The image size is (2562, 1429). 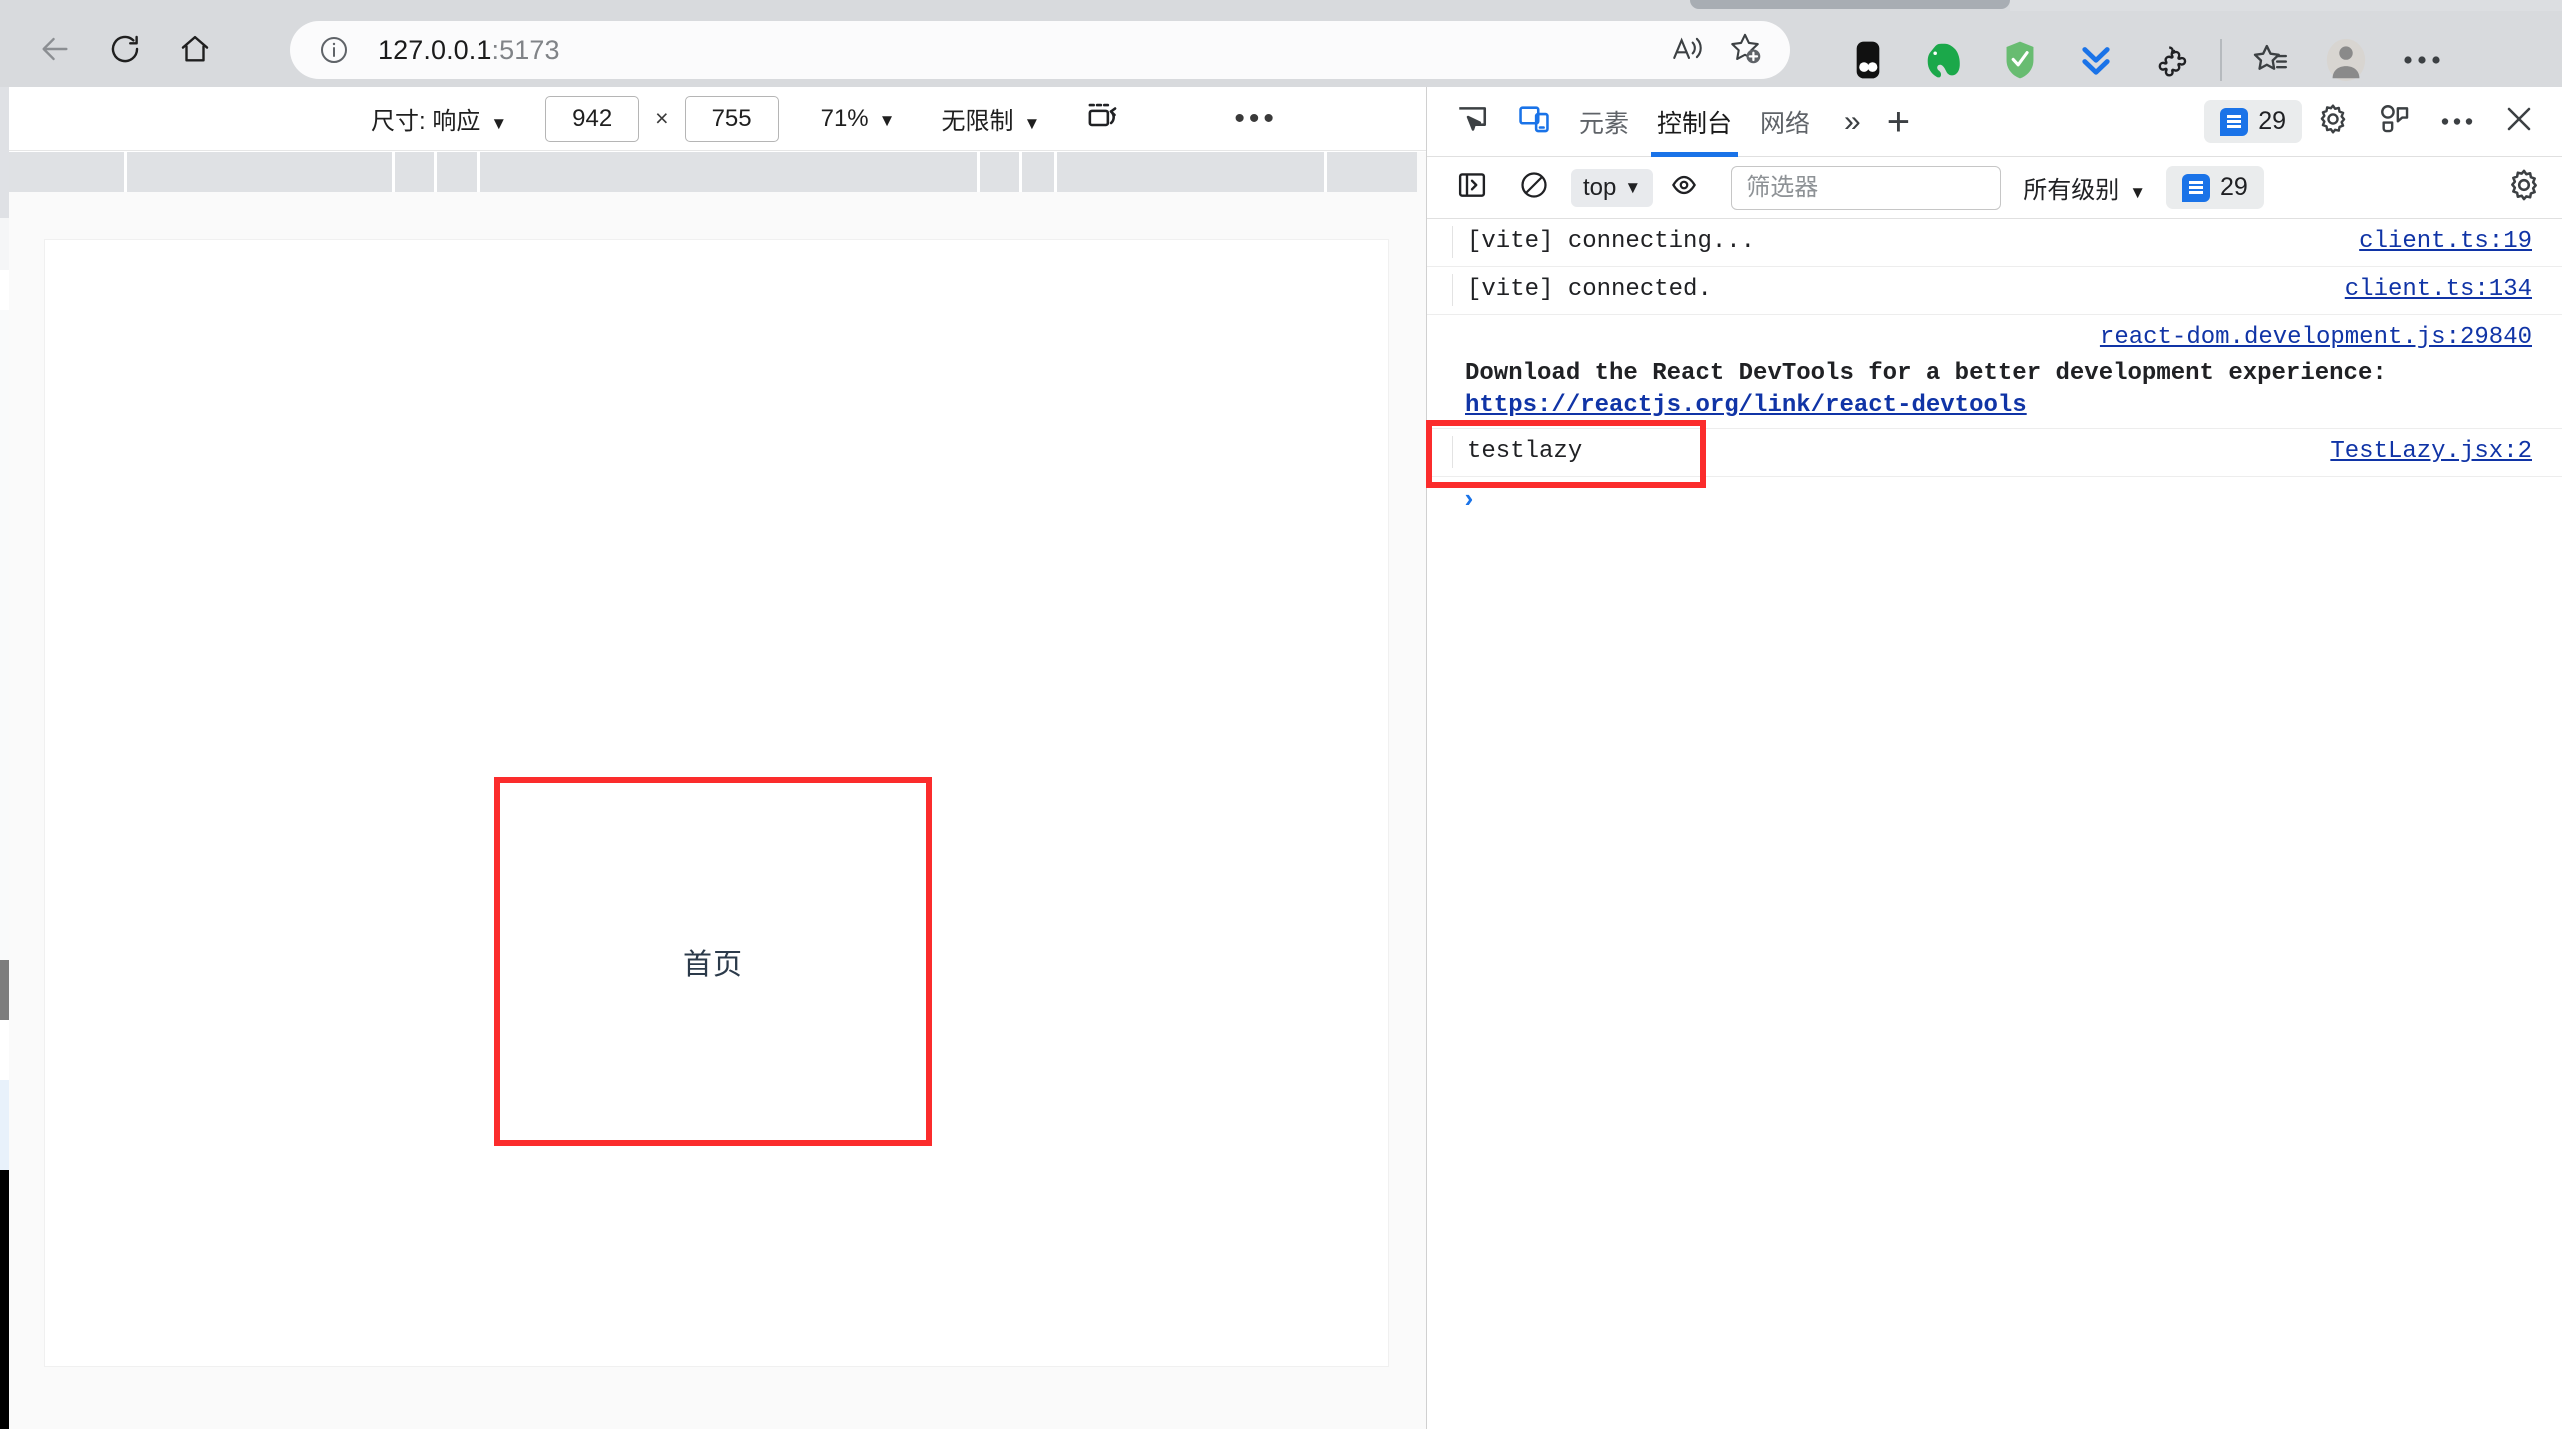 I want to click on tab-network-label: 网络, so click(x=1785, y=123).